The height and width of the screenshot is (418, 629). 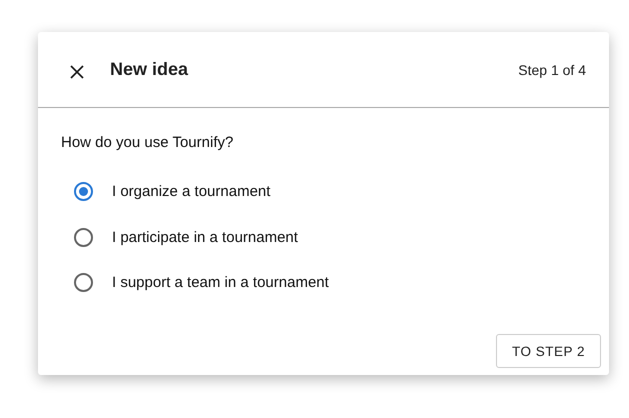 I want to click on dialog-title: New idea, so click(x=149, y=69).